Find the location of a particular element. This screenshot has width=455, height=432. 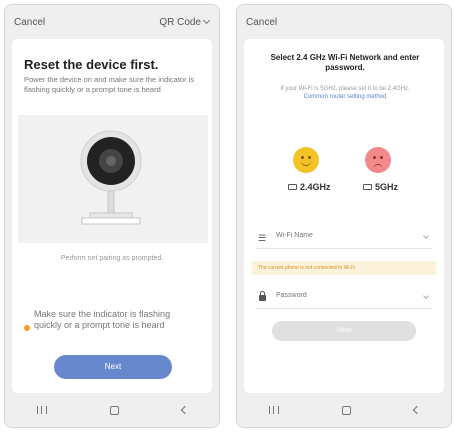

lock-icon is located at coordinates (262, 296).